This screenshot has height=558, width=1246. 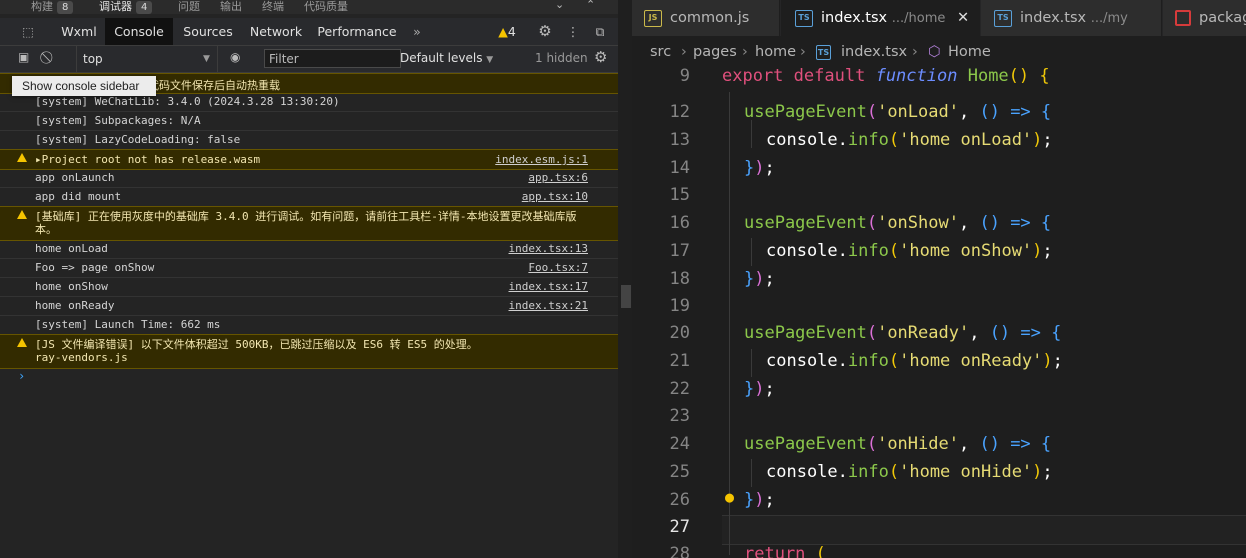 I want to click on more-options-icon: ⋮, so click(x=573, y=31).